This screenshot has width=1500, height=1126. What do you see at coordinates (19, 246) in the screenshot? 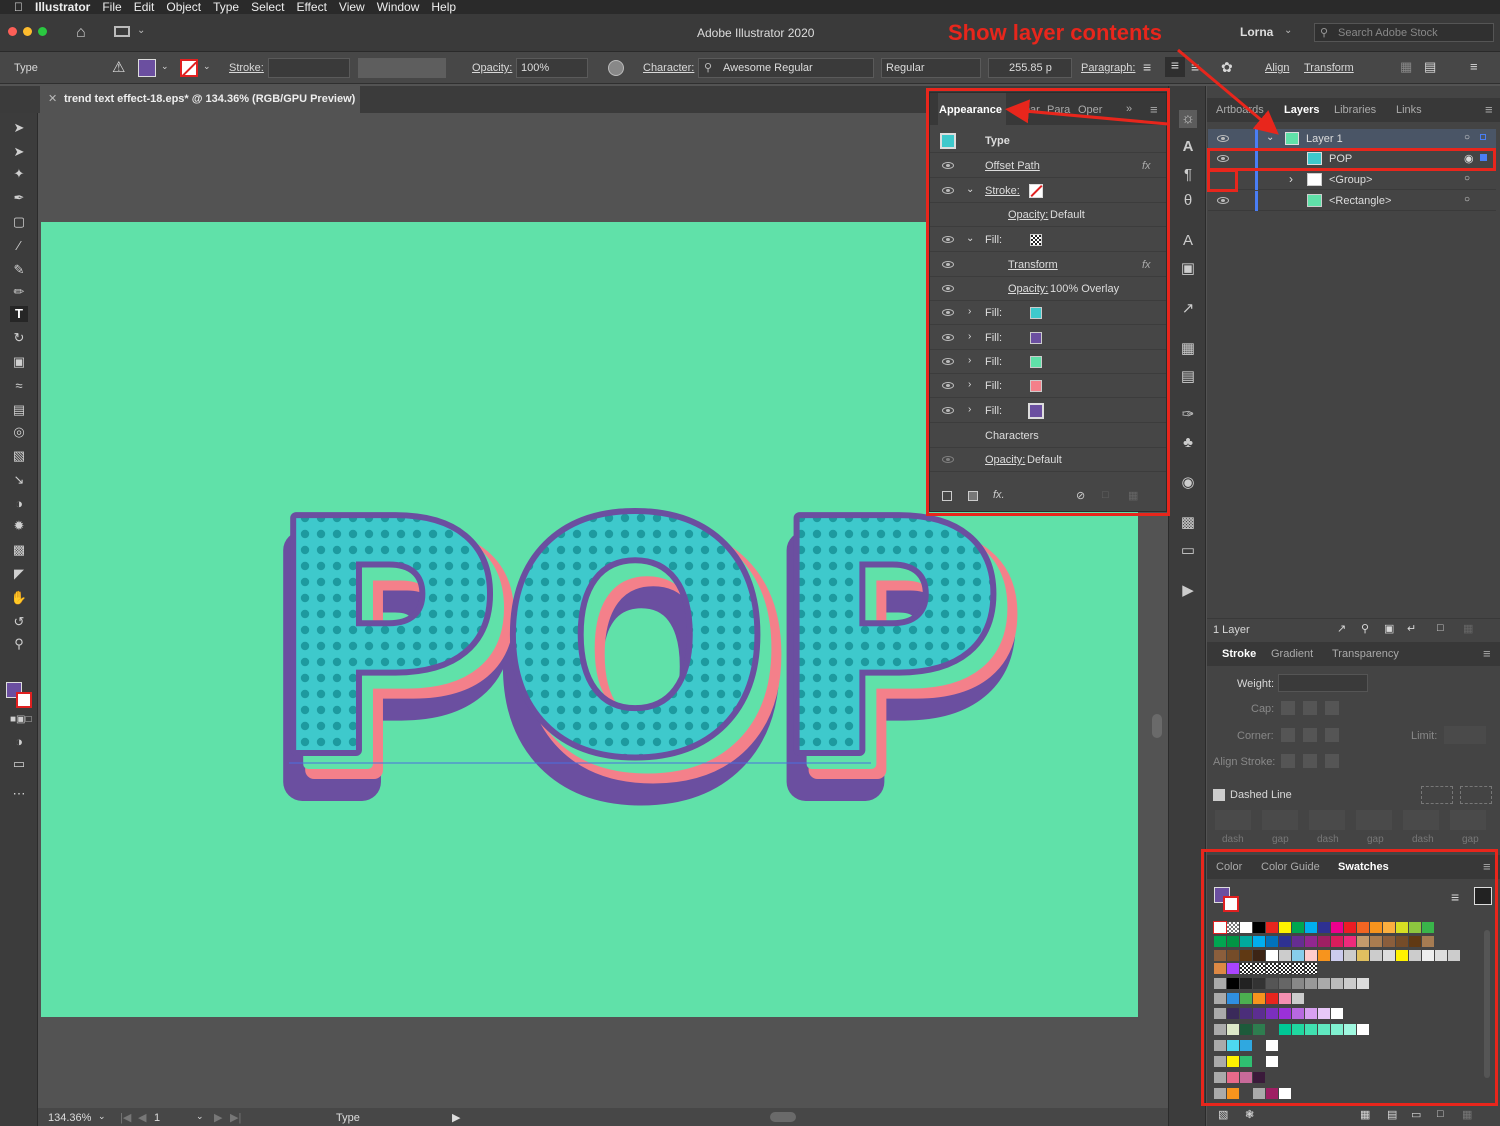
I see `line-tool-icon: ⁄` at bounding box center [19, 246].